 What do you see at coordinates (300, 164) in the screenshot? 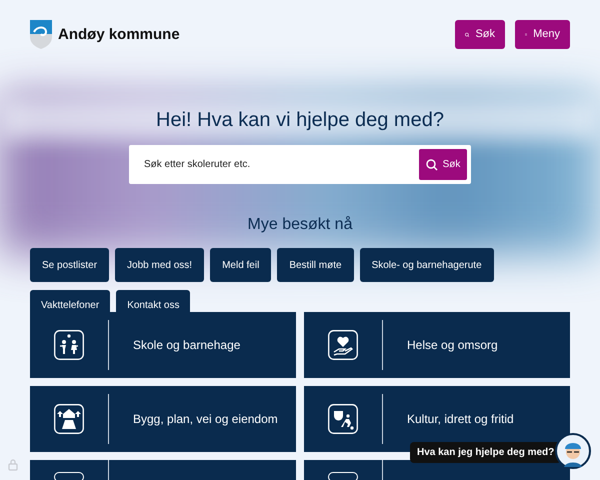
I see `search-field: Søk etter skoleruter etc. Søk` at bounding box center [300, 164].